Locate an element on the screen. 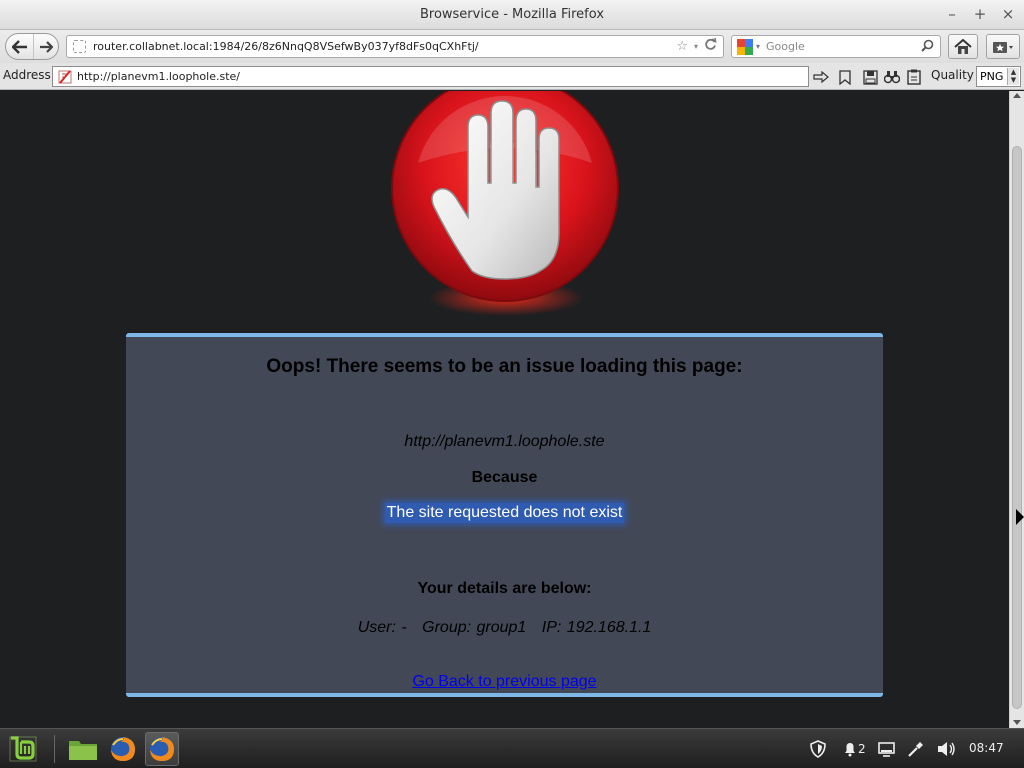 This screenshot has width=1024, height=768. forward-arrow-icon is located at coordinates (46, 46).